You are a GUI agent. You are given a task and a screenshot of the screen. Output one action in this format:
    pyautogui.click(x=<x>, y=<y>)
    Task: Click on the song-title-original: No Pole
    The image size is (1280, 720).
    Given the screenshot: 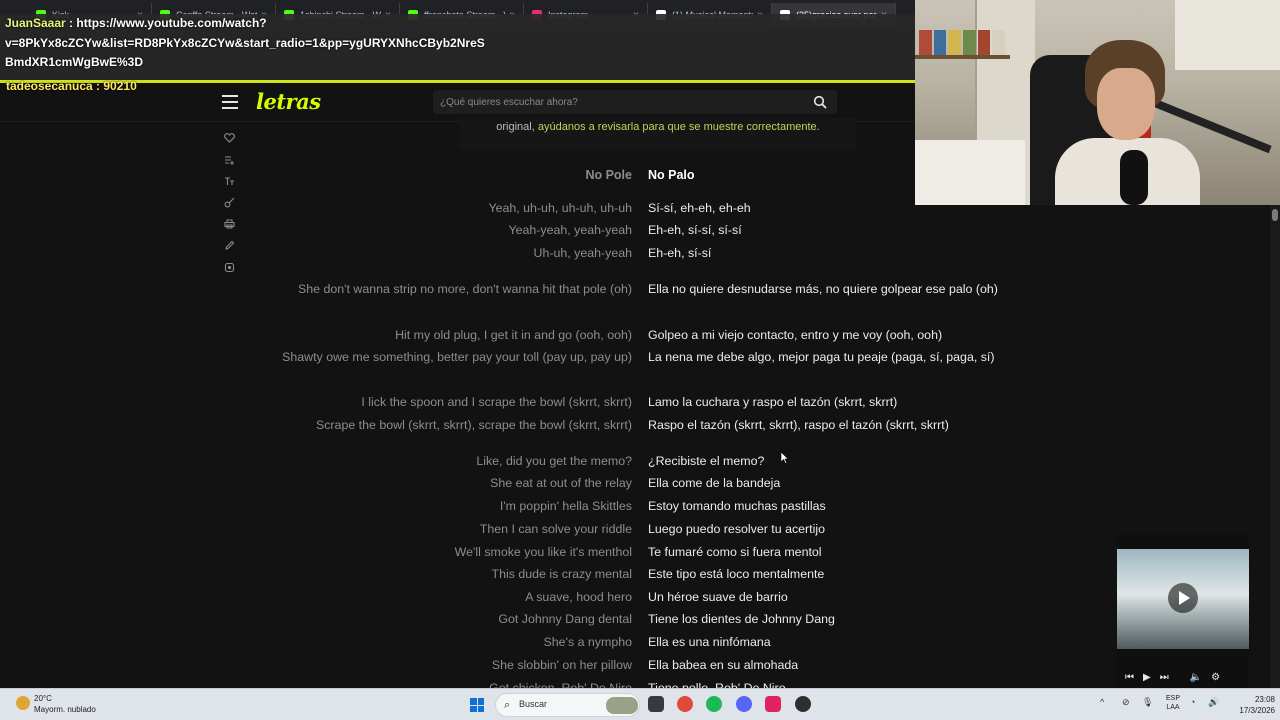 What is the action you would take?
    pyautogui.click(x=608, y=175)
    